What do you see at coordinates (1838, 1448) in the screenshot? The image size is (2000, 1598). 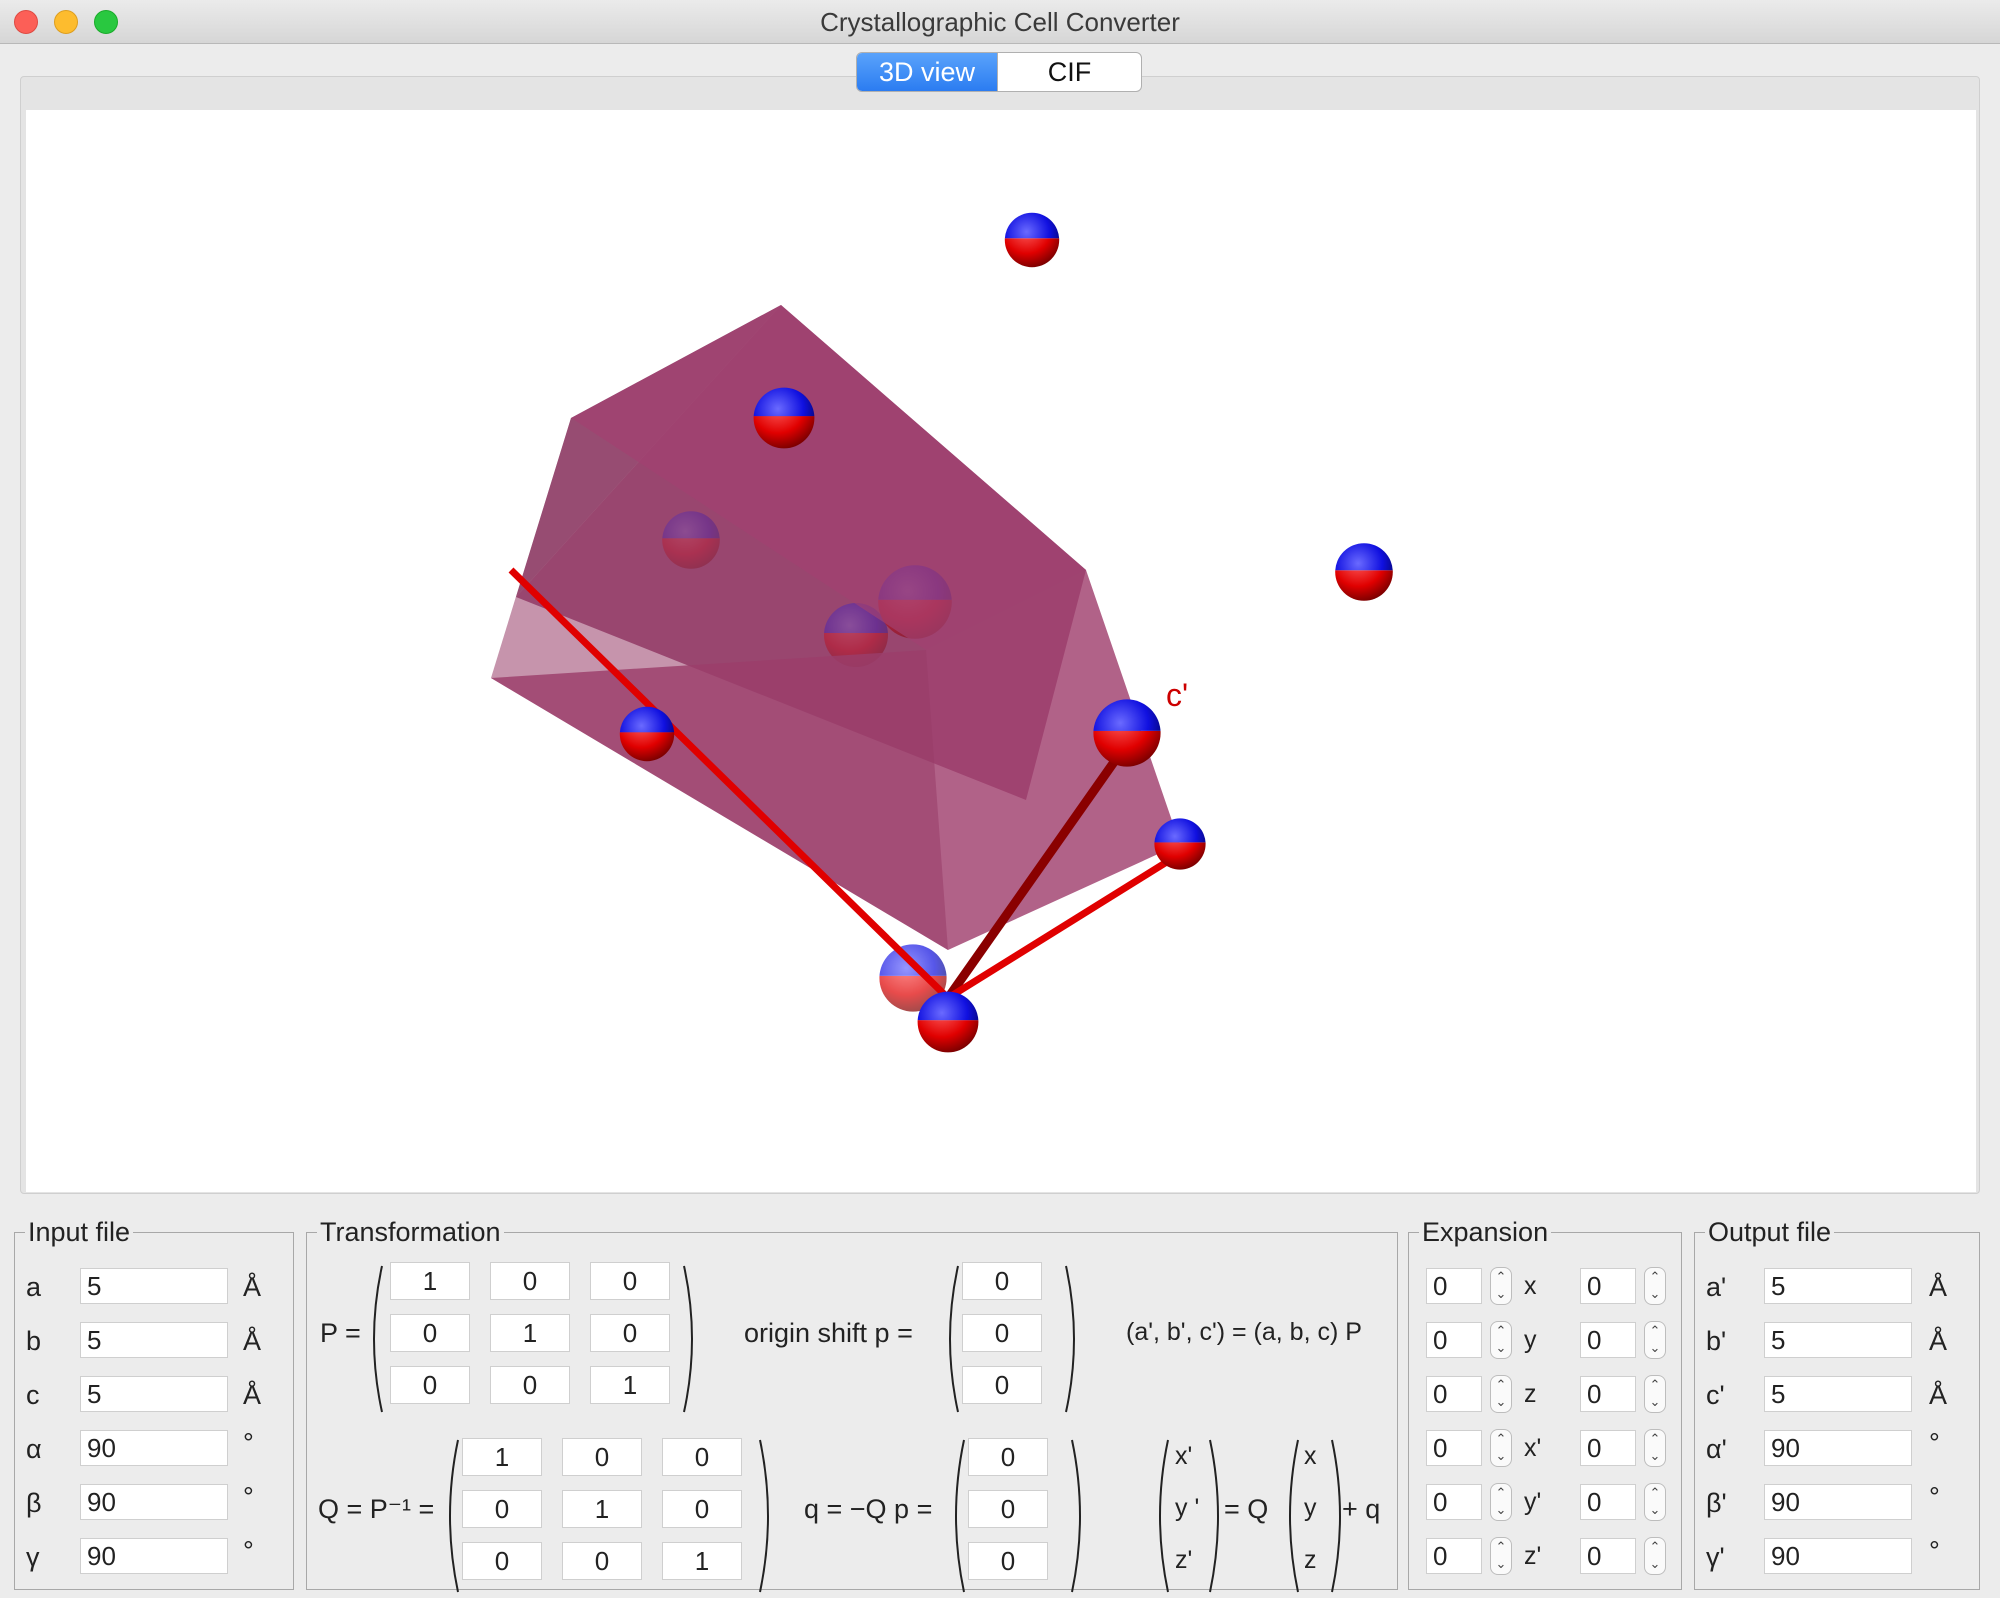 I see `output-field-3: 90` at bounding box center [1838, 1448].